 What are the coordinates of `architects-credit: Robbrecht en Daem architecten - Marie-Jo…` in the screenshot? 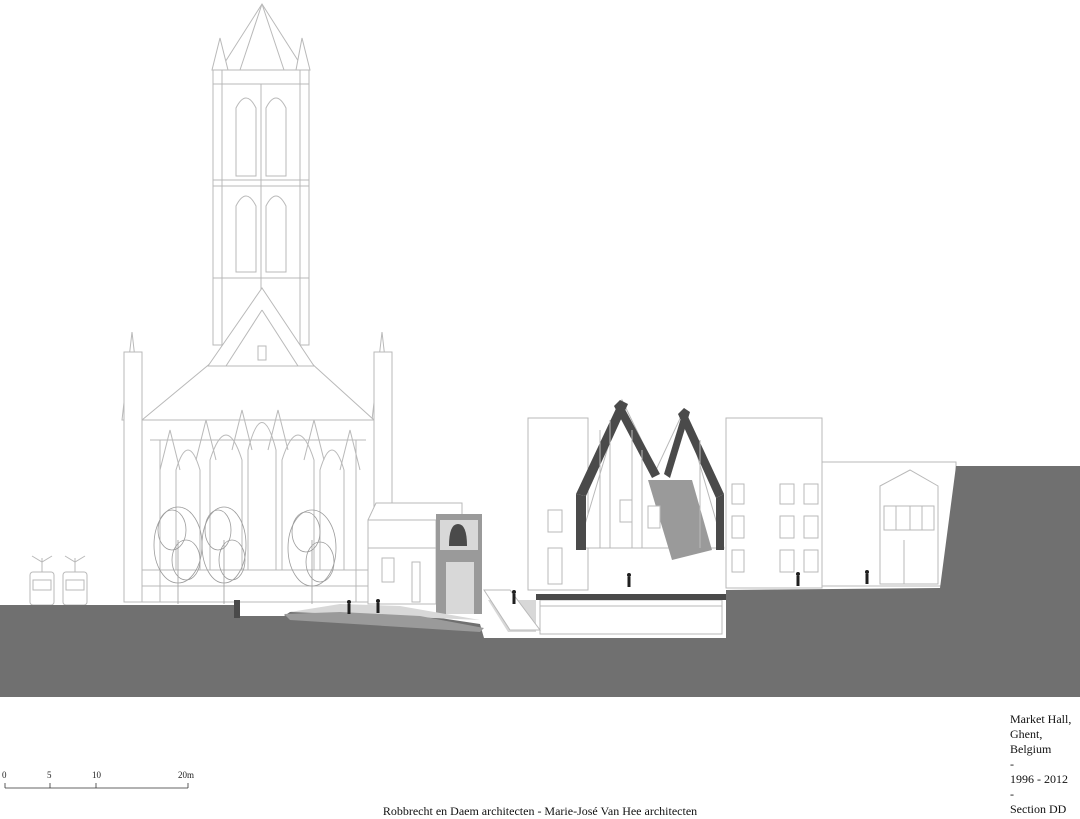 It's located at (540, 811).